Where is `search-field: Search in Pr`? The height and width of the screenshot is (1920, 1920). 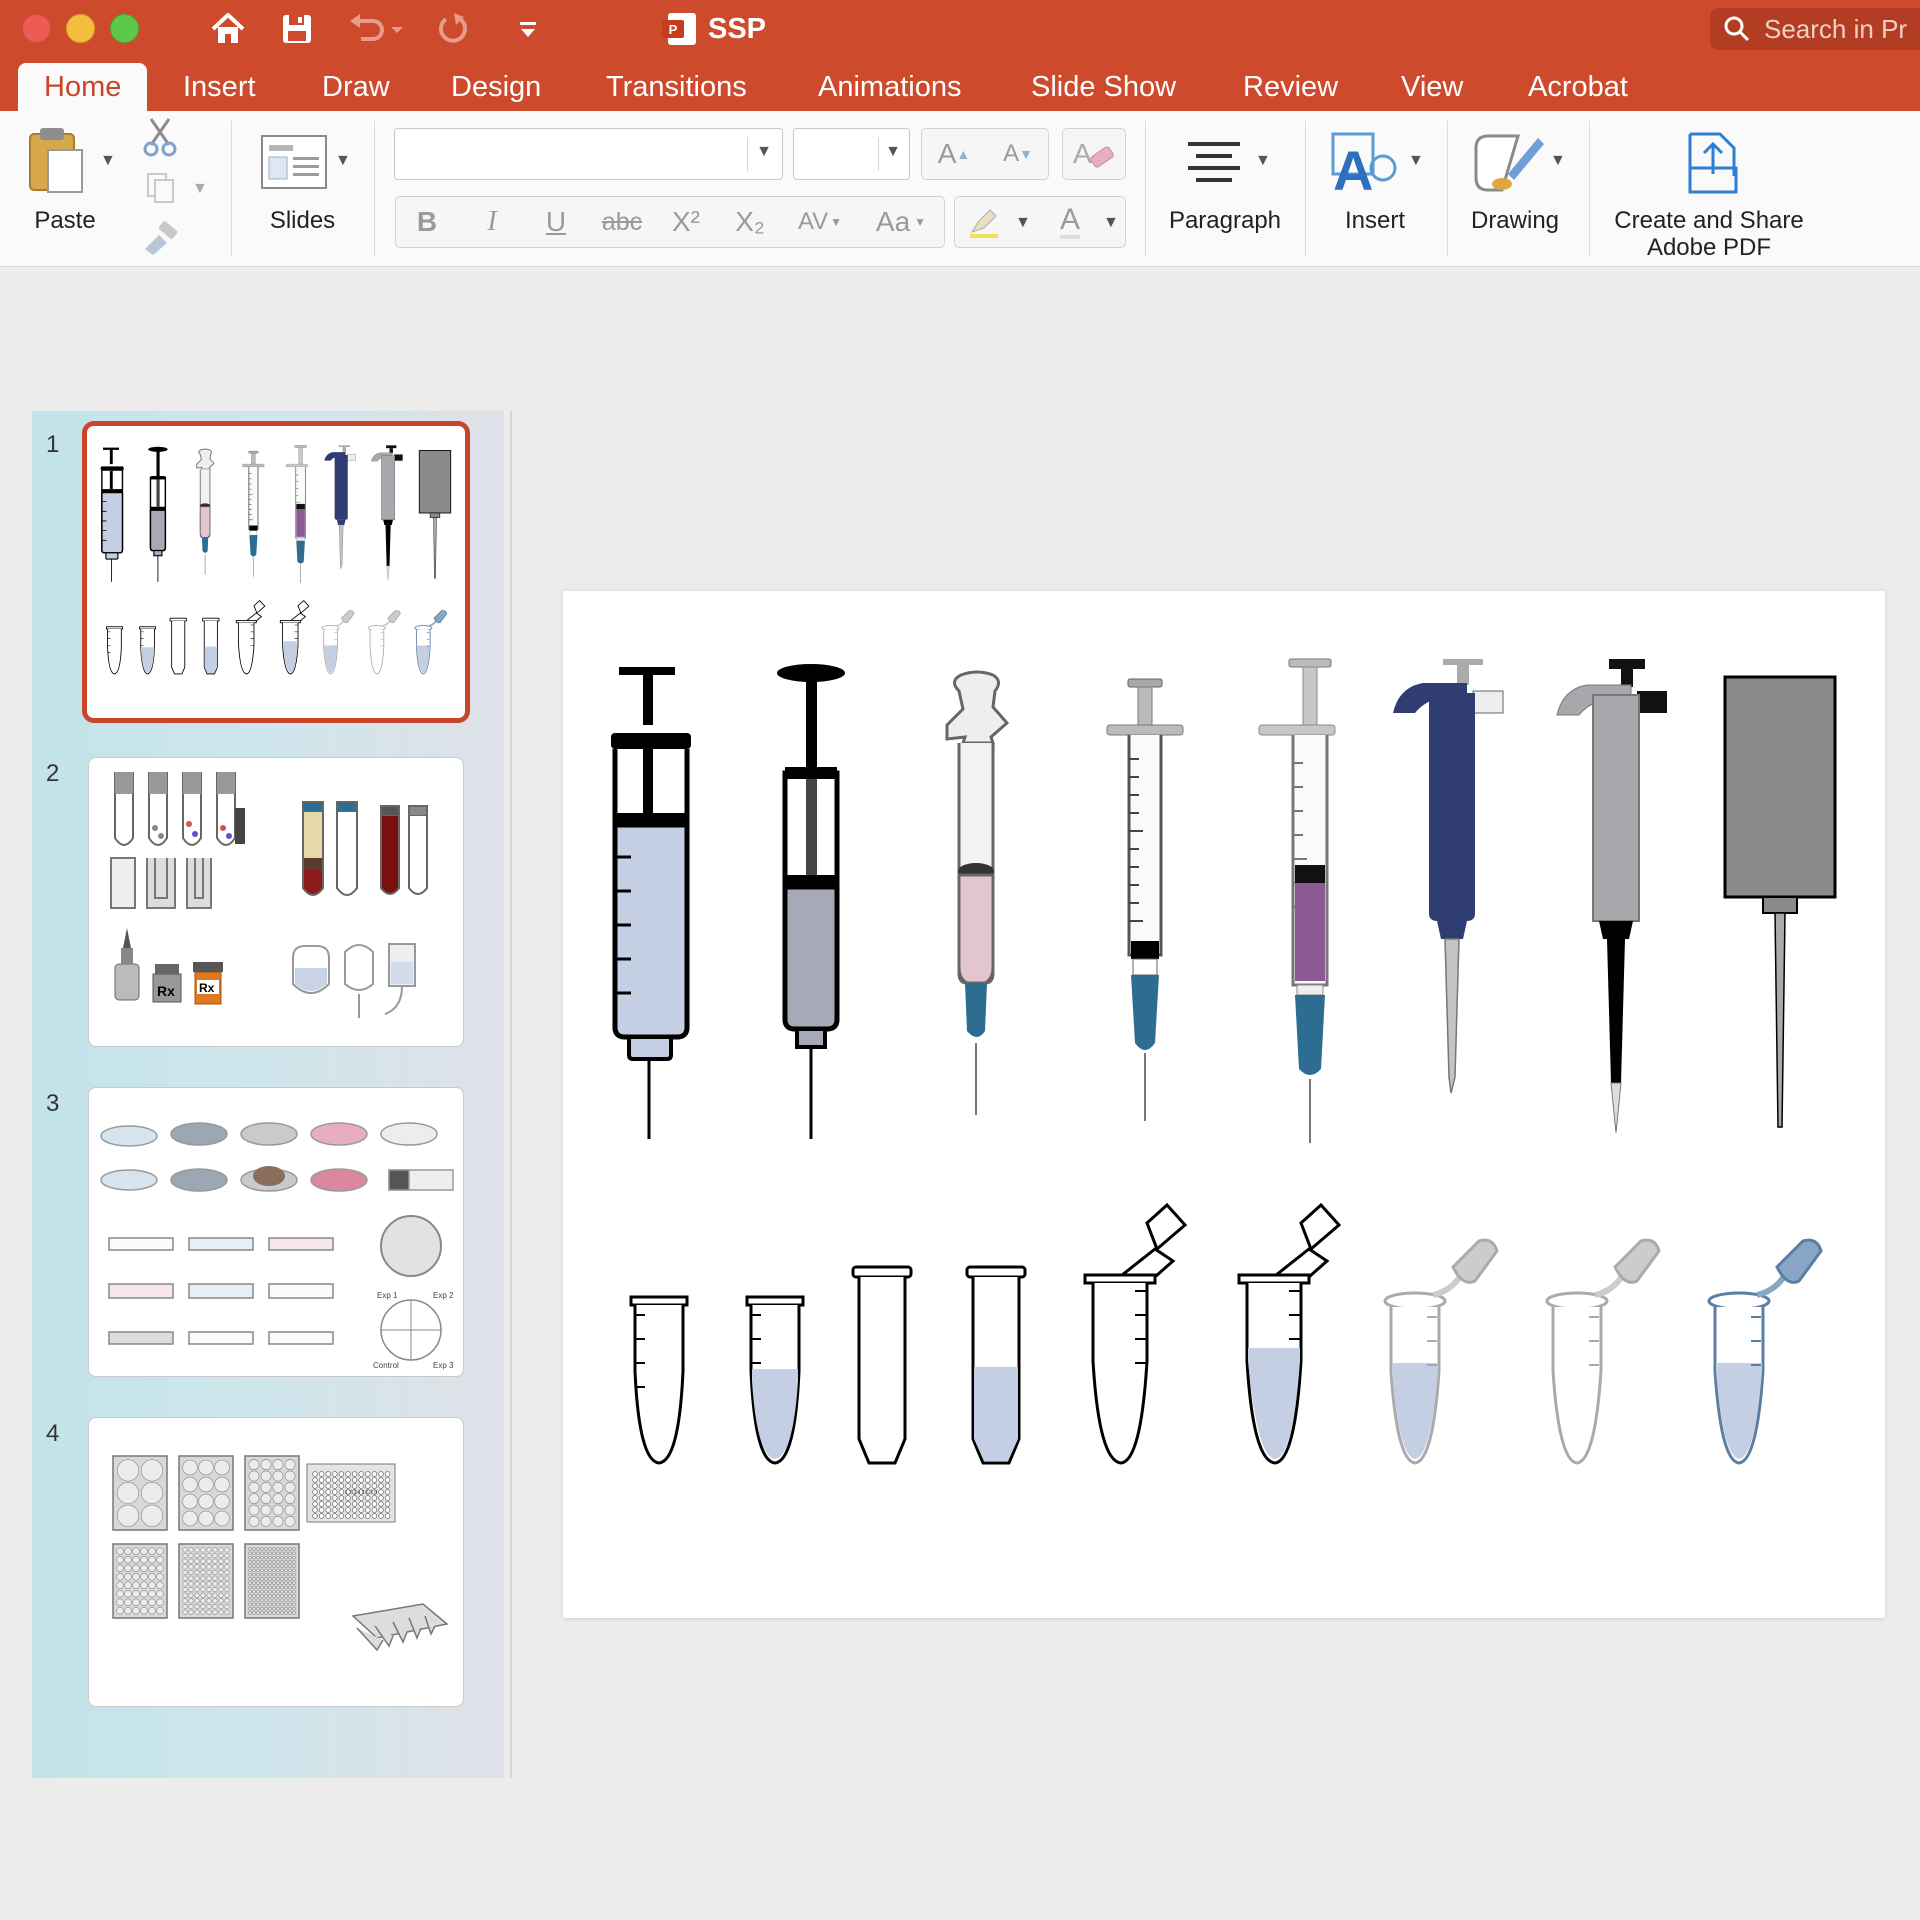
search-field: Search in Pr is located at coordinates (1815, 29).